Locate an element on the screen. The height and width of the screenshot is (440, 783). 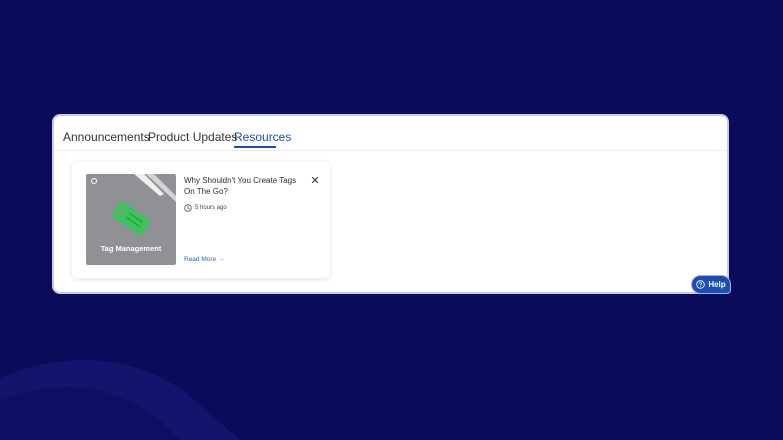
help-button: Help is located at coordinates (711, 284).